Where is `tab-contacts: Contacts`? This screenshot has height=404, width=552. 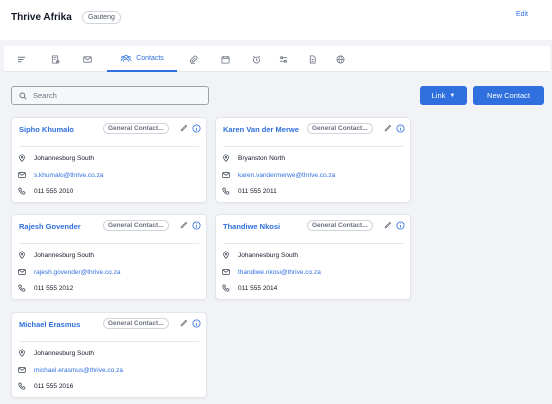 tab-contacts: Contacts is located at coordinates (142, 59).